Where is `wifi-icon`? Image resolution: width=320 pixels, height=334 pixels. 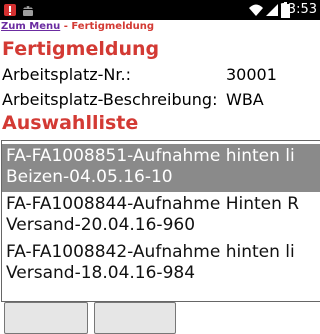 wifi-icon is located at coordinates (256, 10).